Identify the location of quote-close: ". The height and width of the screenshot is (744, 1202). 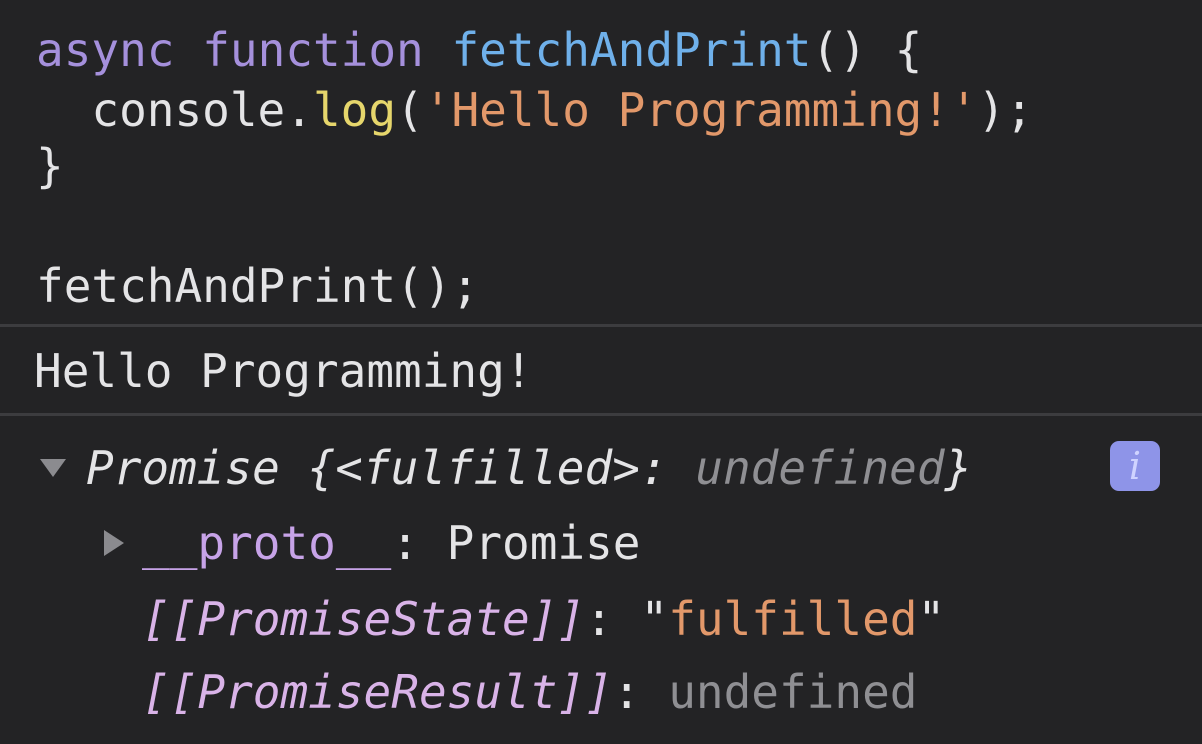
(931, 619).